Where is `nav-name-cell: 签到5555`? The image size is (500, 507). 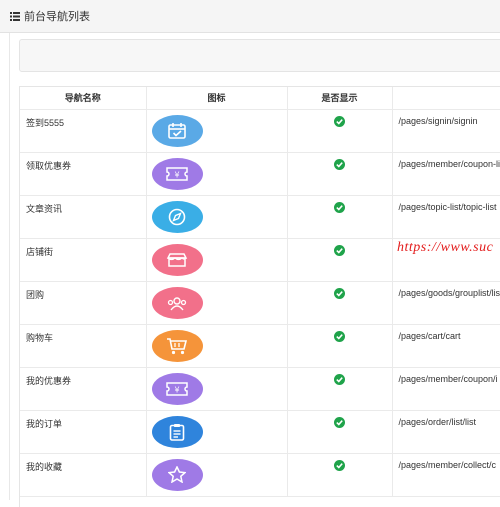 nav-name-cell: 签到5555 is located at coordinates (83, 131).